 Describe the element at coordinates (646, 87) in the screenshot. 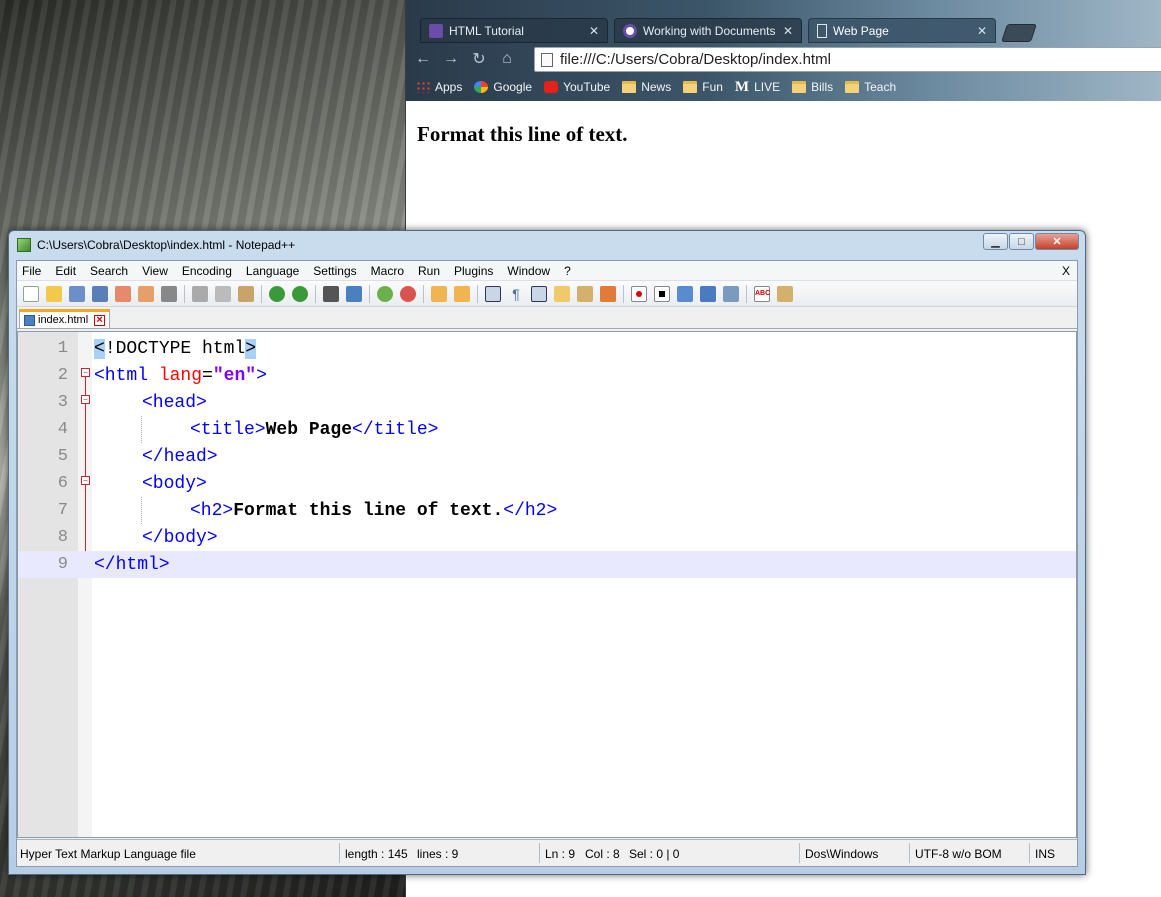

I see `bookmark-news: News` at that location.